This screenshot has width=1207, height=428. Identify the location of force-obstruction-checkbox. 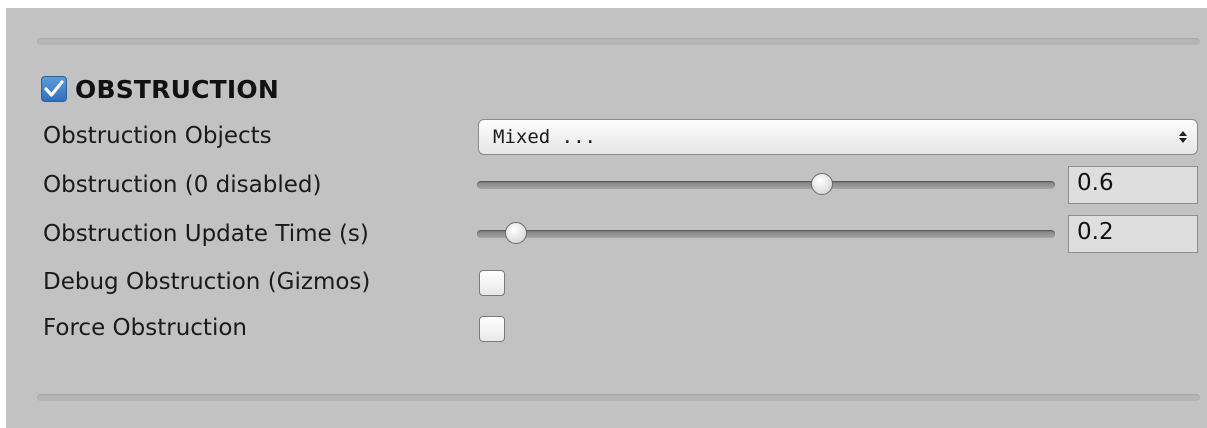
(492, 329).